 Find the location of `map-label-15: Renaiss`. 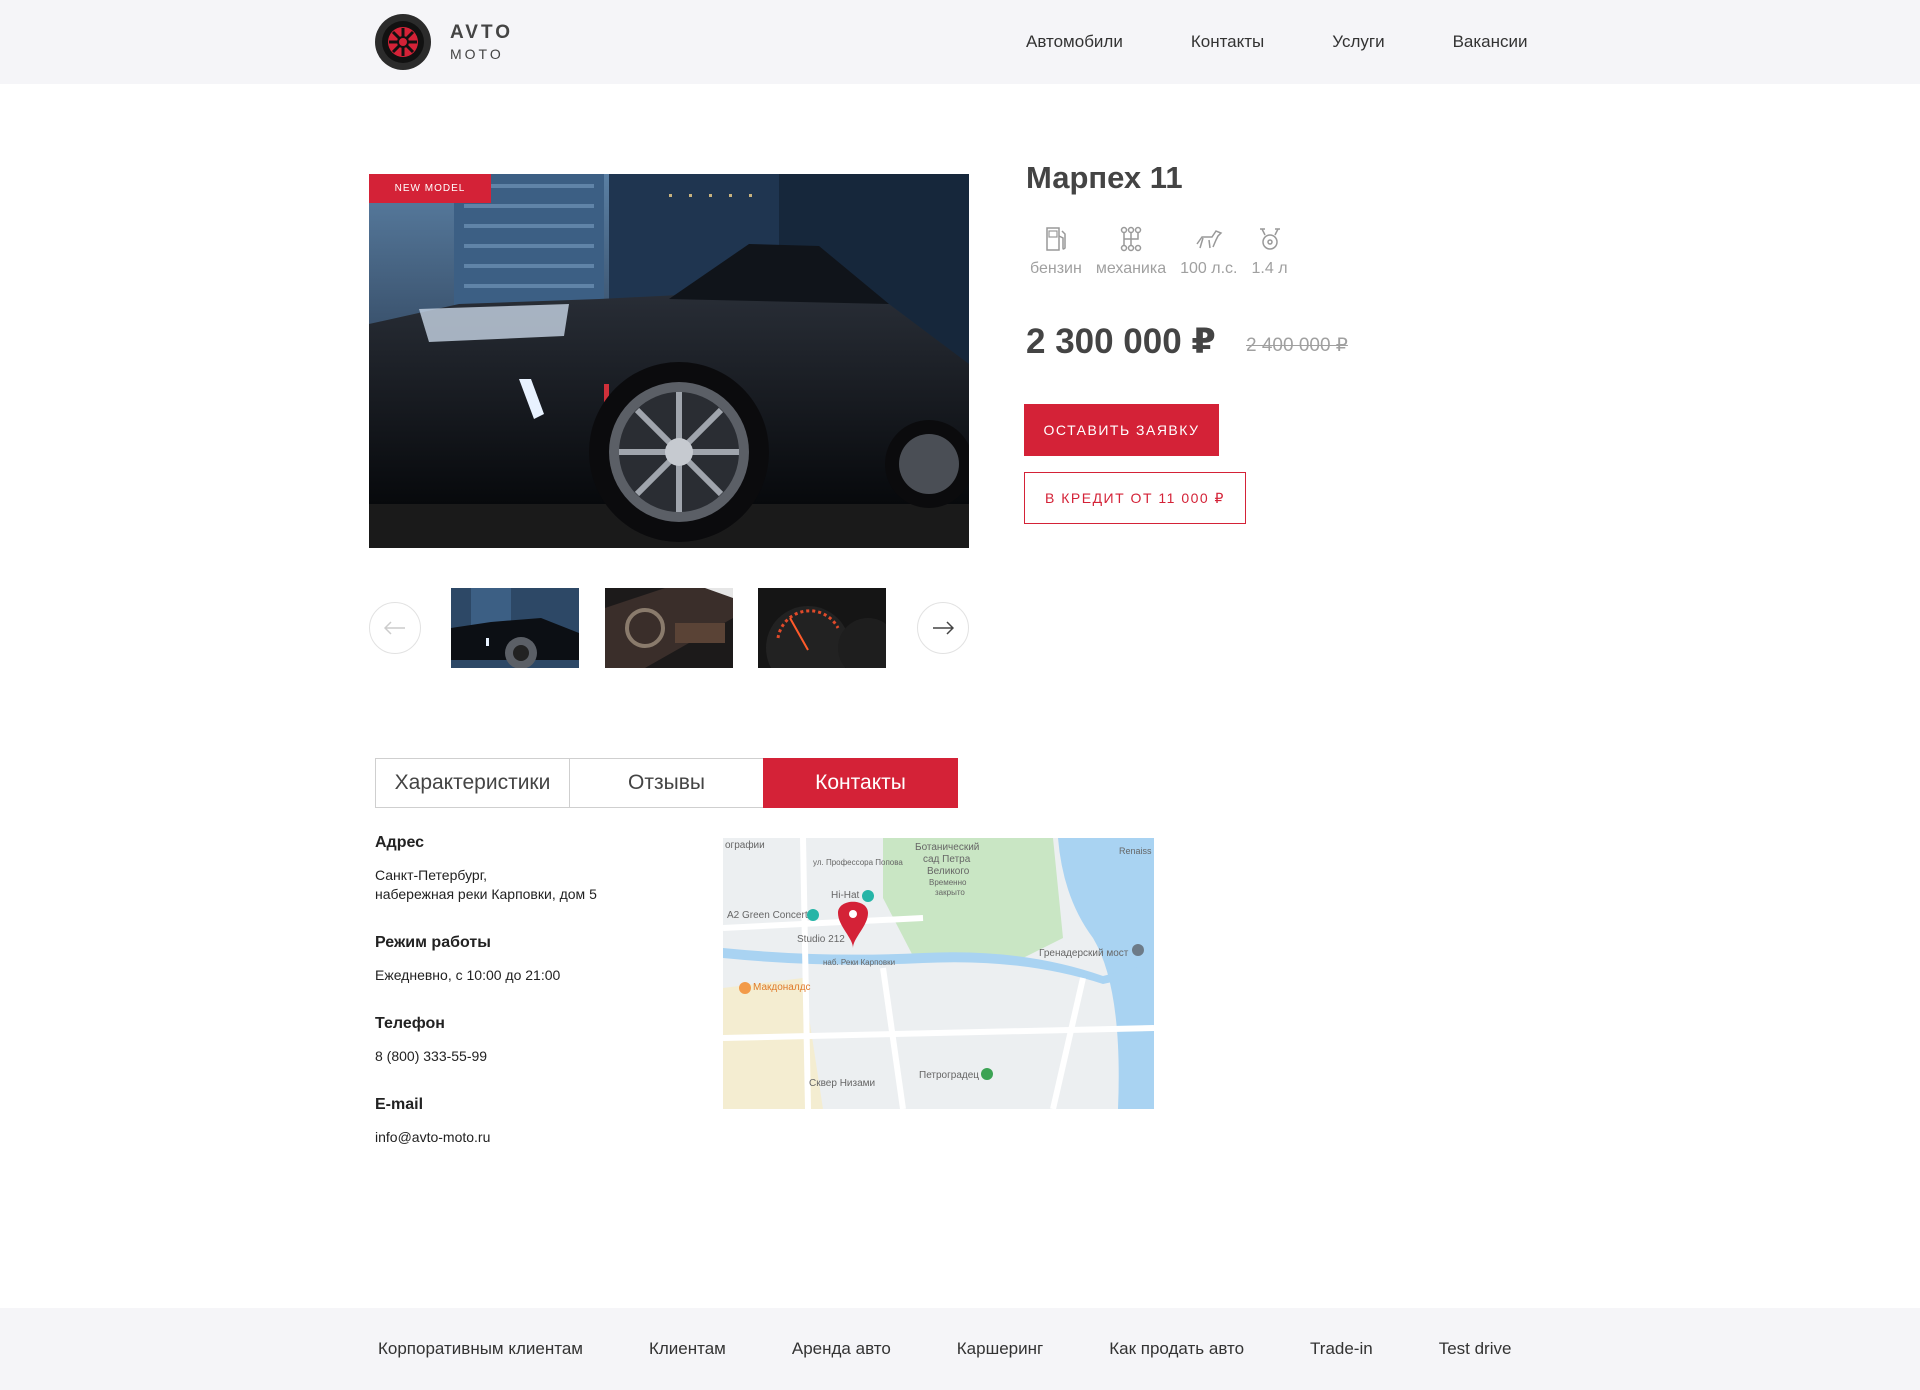

map-label-15: Renaiss is located at coordinates (1135, 851).